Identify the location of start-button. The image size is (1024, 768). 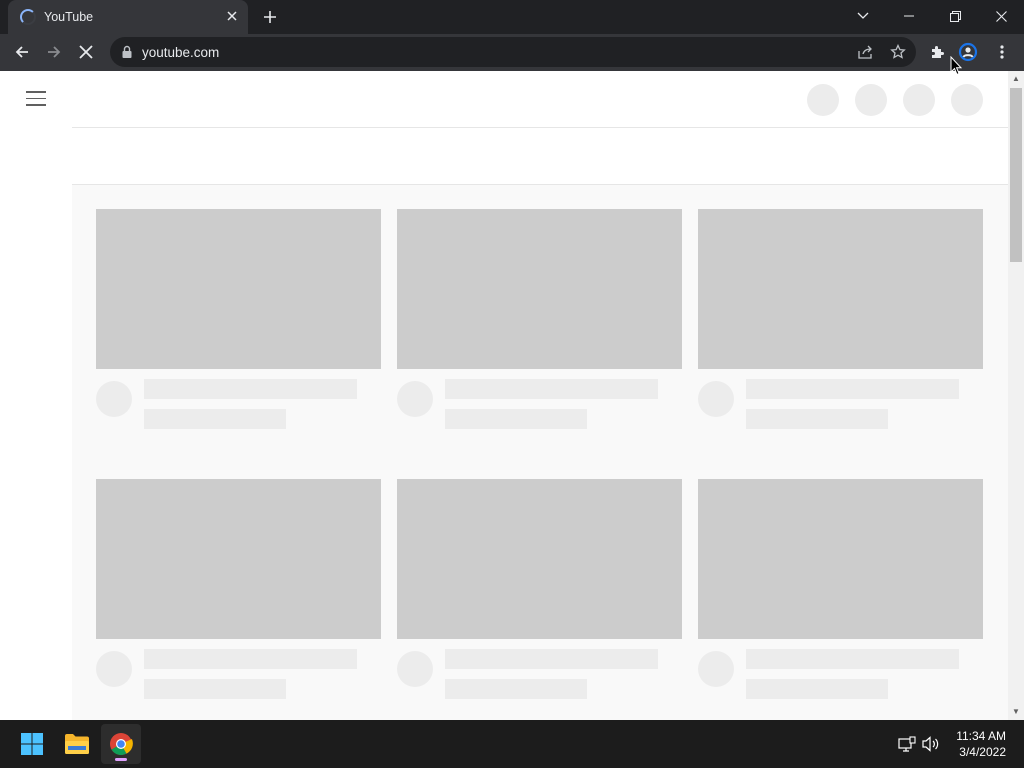
(32, 744).